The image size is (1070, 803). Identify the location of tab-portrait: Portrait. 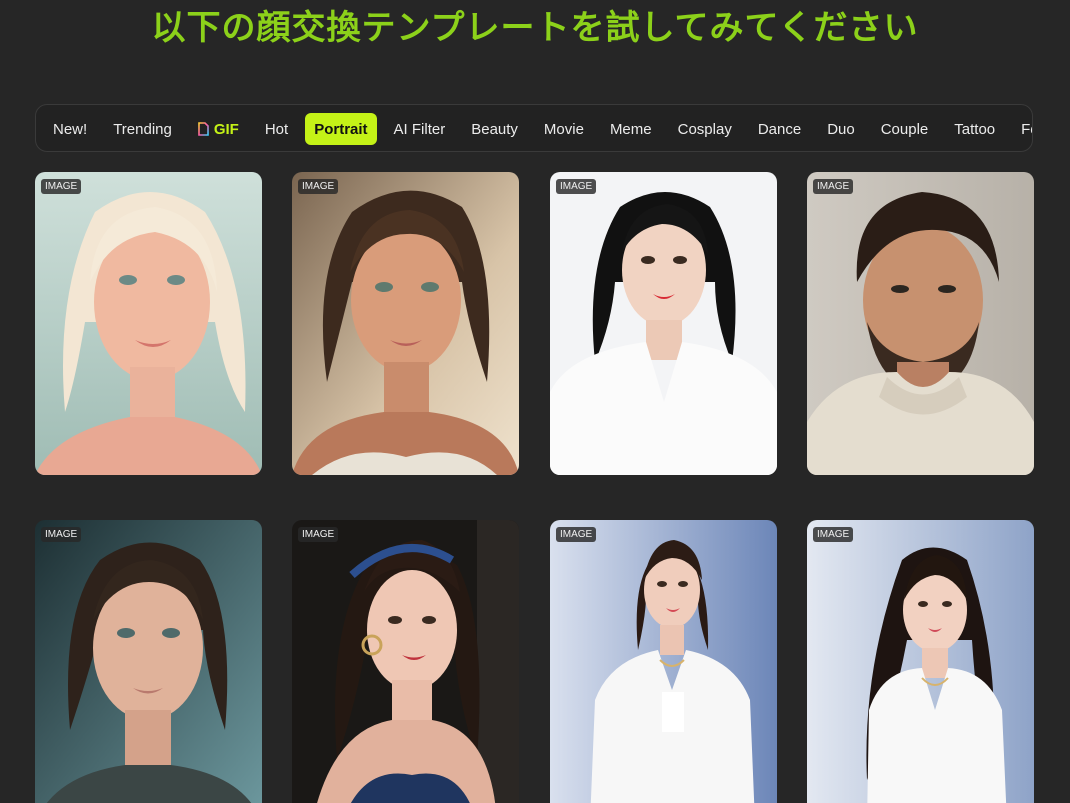
(341, 129).